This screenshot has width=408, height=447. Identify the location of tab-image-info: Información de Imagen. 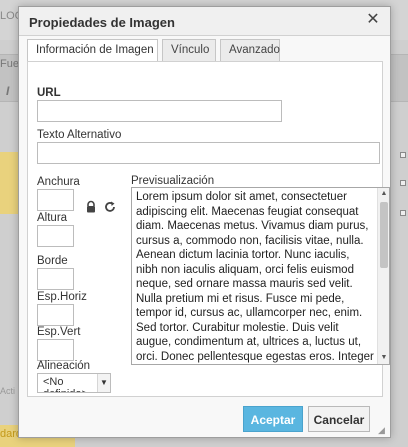
(92, 50).